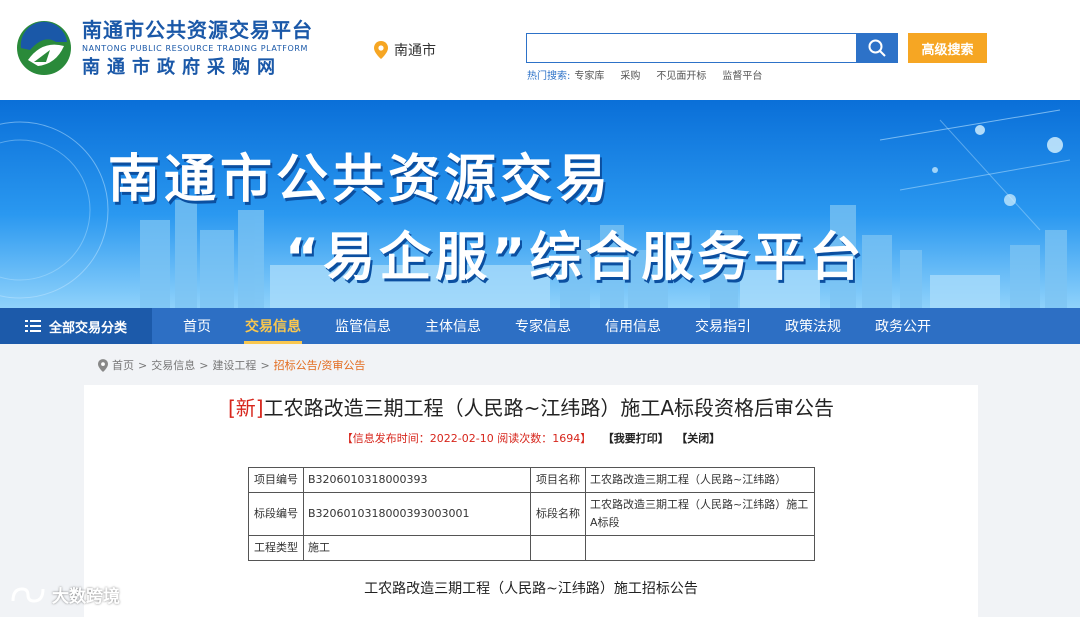 Image resolution: width=1080 pixels, height=617 pixels. What do you see at coordinates (87, 328) in the screenshot?
I see `all-categories-label: 全部交易分类` at bounding box center [87, 328].